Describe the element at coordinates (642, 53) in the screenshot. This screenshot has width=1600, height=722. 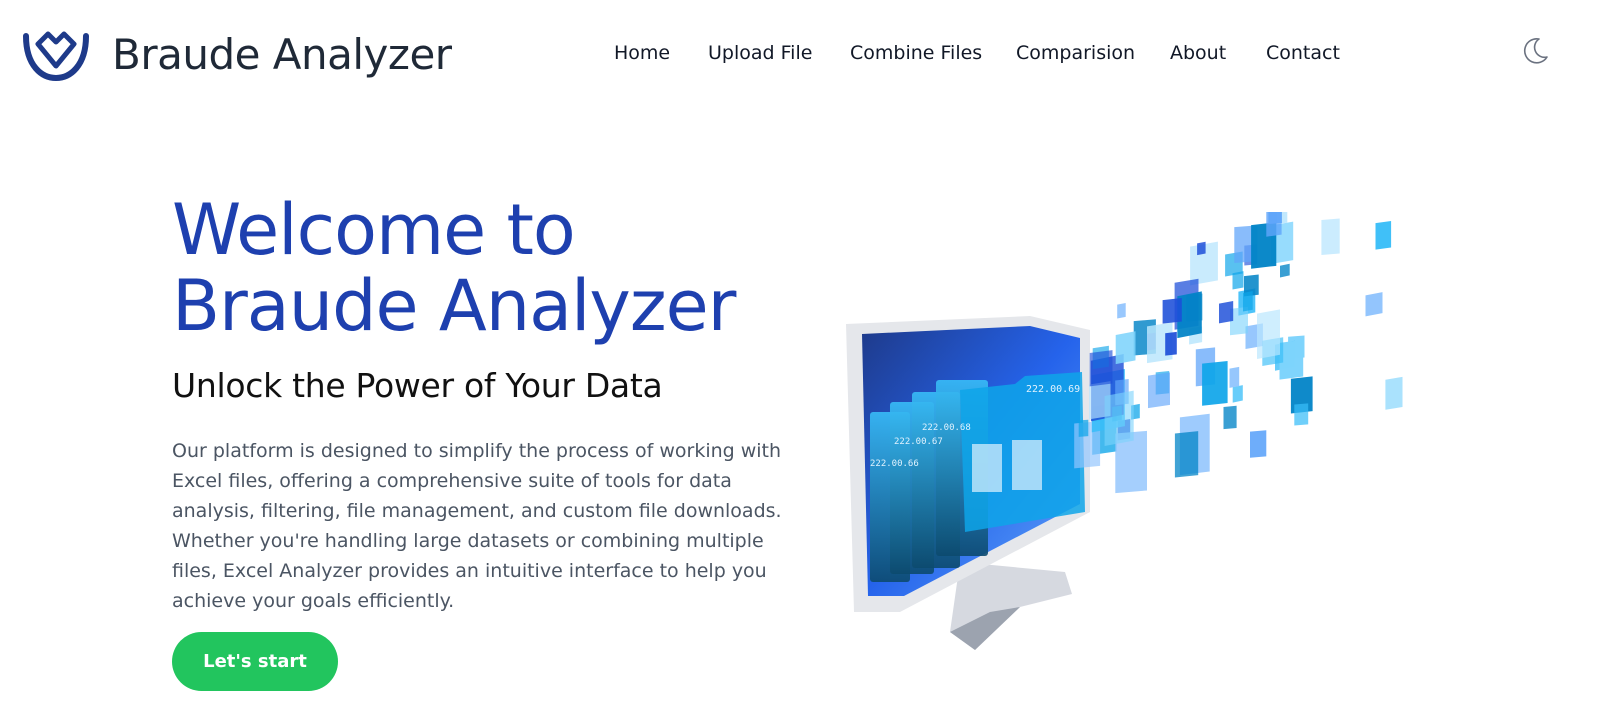
I see `nav-item-home: Home` at that location.